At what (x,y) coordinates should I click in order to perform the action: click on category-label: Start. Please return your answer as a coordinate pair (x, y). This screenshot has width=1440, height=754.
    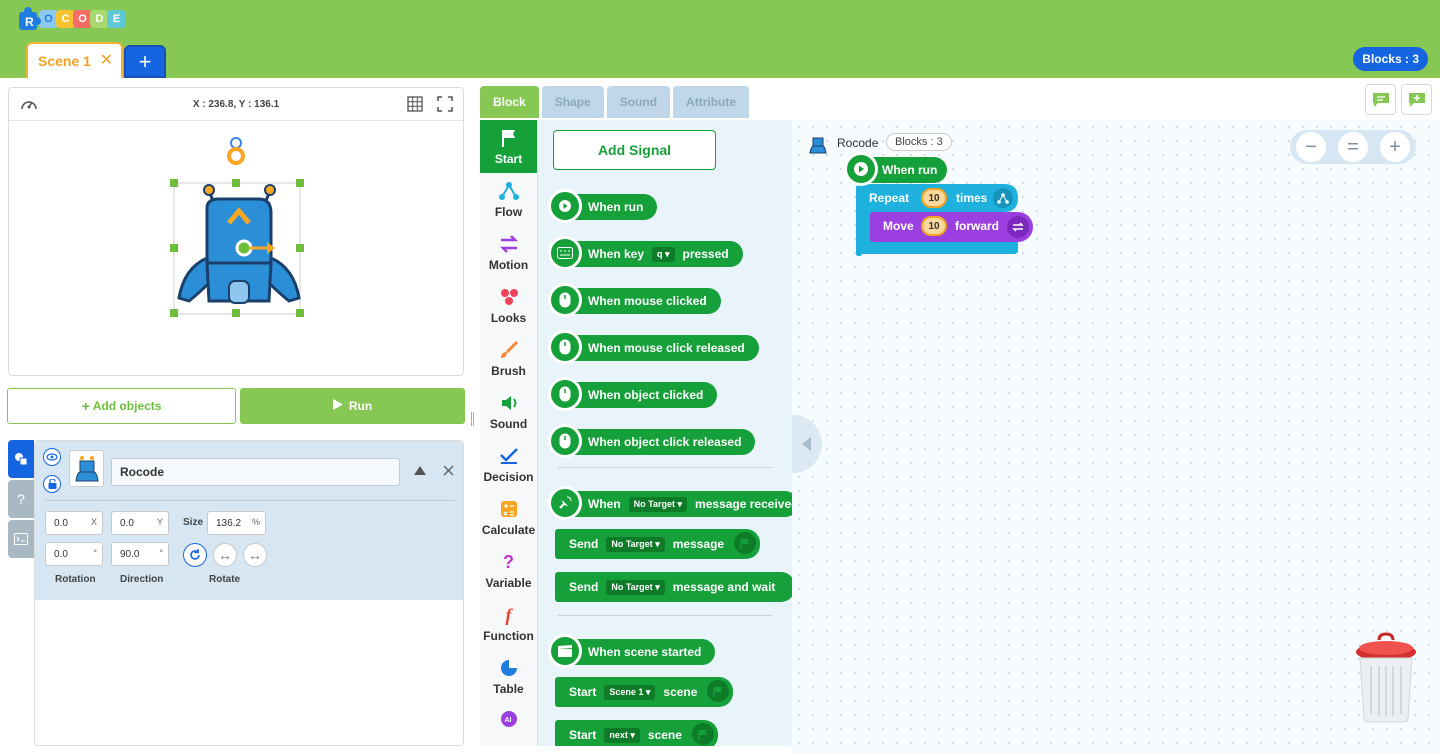
    Looking at the image, I should click on (508, 159).